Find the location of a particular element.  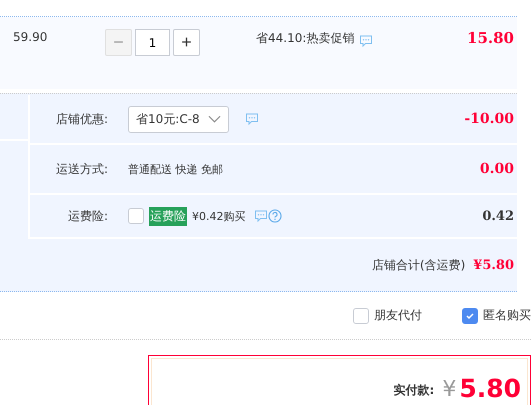

promotion-text: 省44.10:热卖促销 is located at coordinates (305, 38).